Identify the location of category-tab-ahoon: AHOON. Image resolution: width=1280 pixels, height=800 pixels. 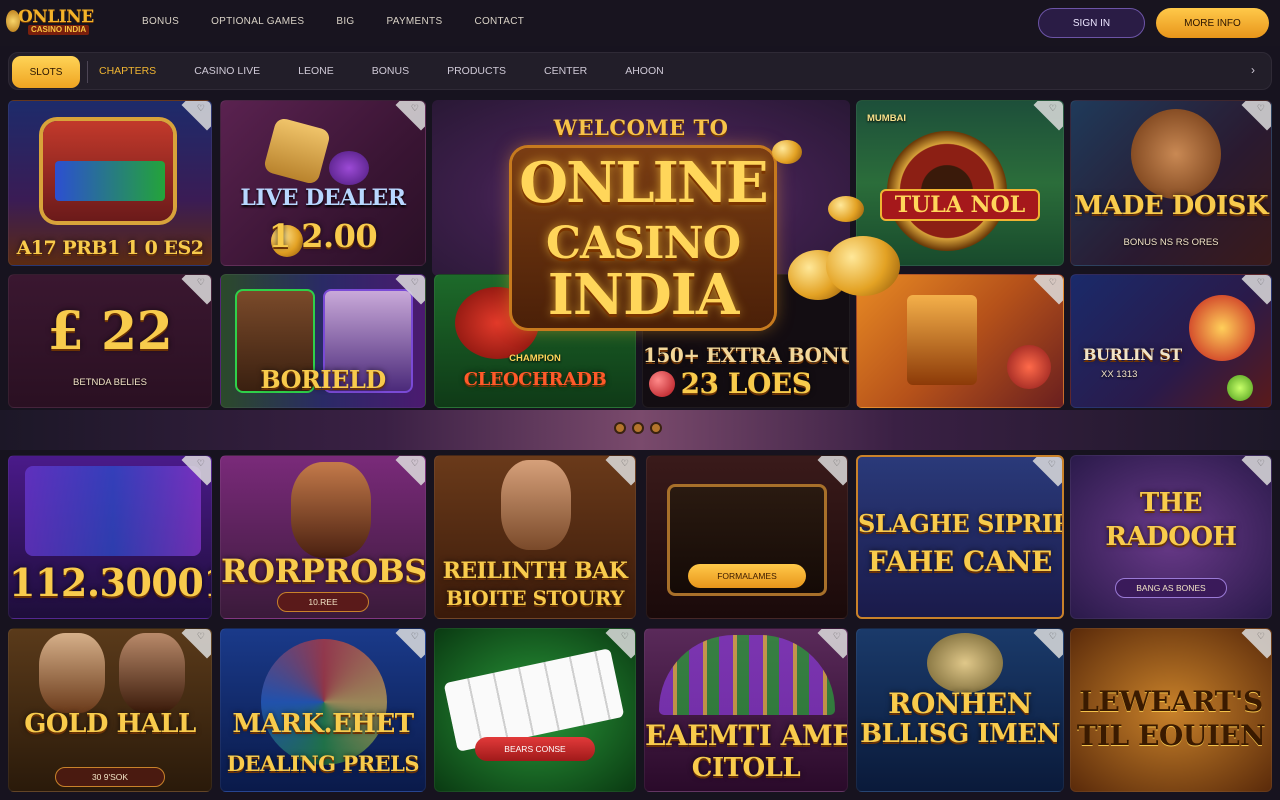
(644, 71).